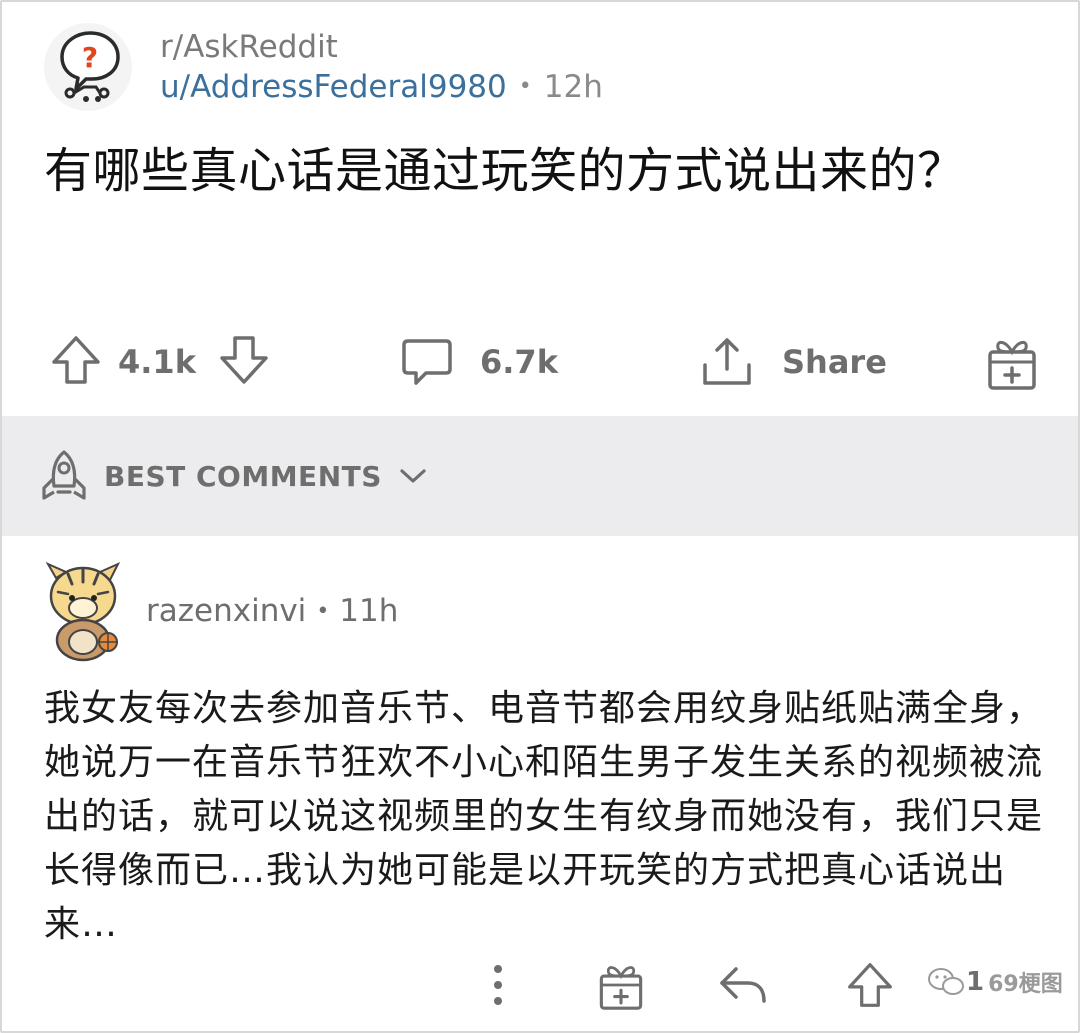 Image resolution: width=1080 pixels, height=1033 pixels. Describe the element at coordinates (1025, 984) in the screenshot. I see `watermark-text: 69梗图` at that location.